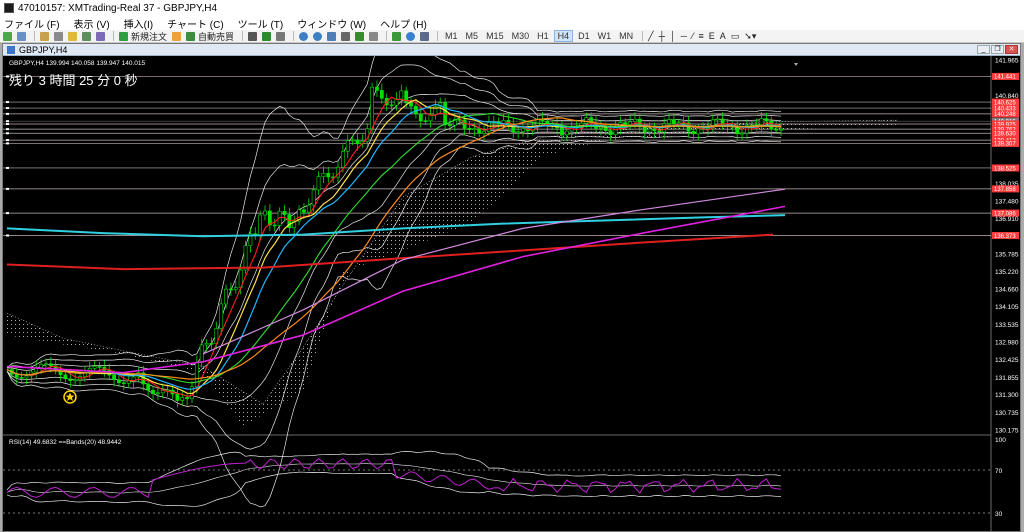 The width and height of the screenshot is (1024, 532). I want to click on market-watch-icon, so click(44, 36).